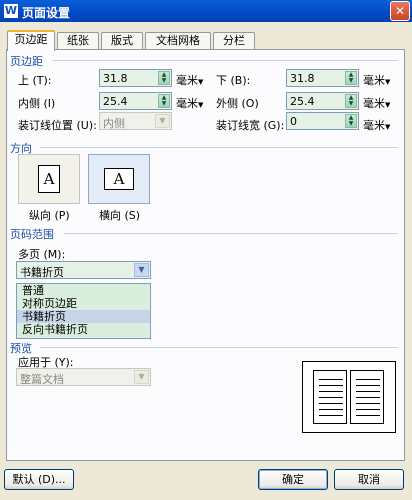 The image size is (412, 500). I want to click on multi-pages-value: 书籍折页, so click(42, 272).